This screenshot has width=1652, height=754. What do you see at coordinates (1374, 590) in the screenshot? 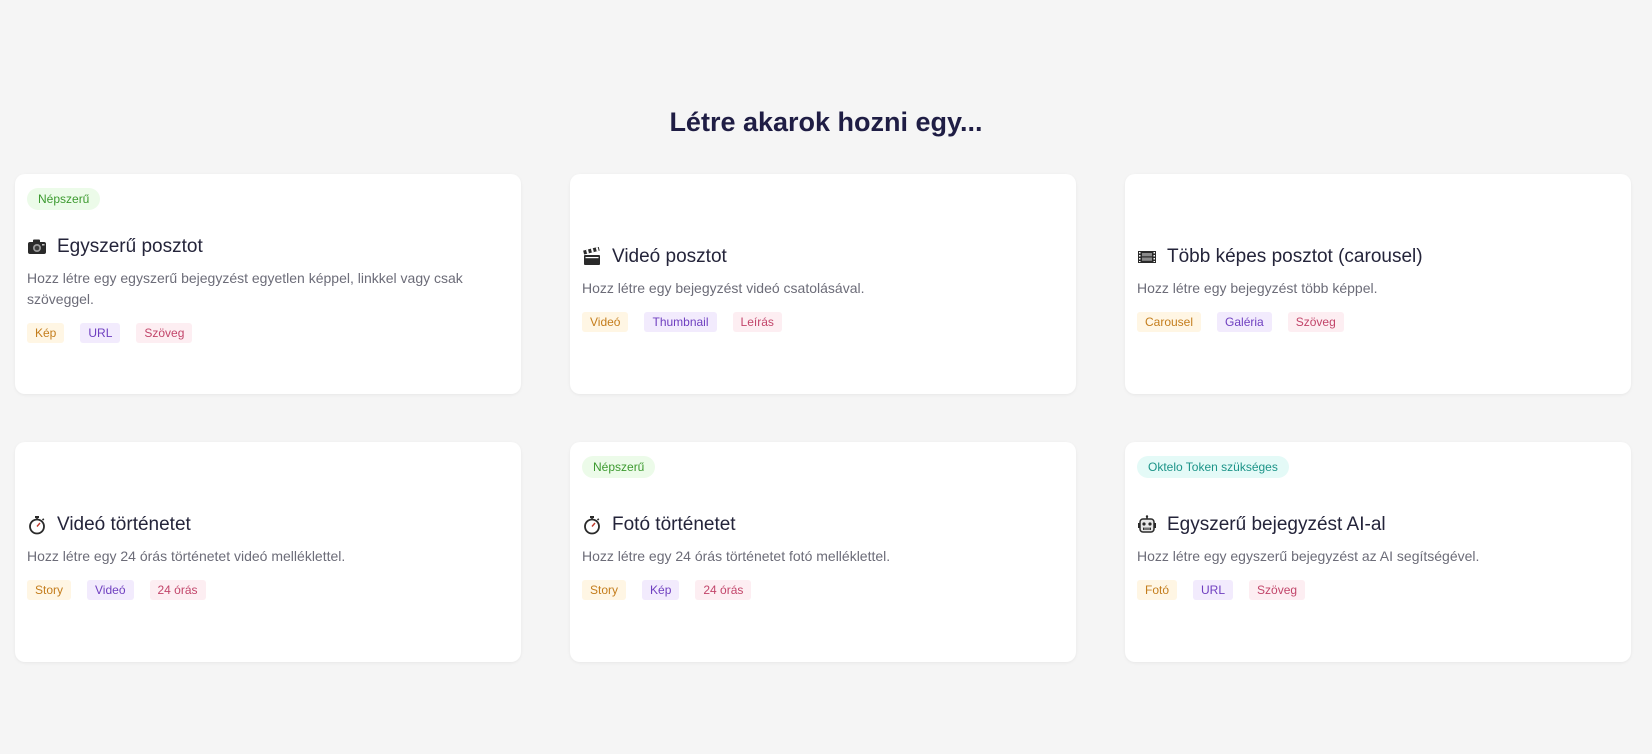
I see `tag-list: Fotó URL Szöveg` at bounding box center [1374, 590].